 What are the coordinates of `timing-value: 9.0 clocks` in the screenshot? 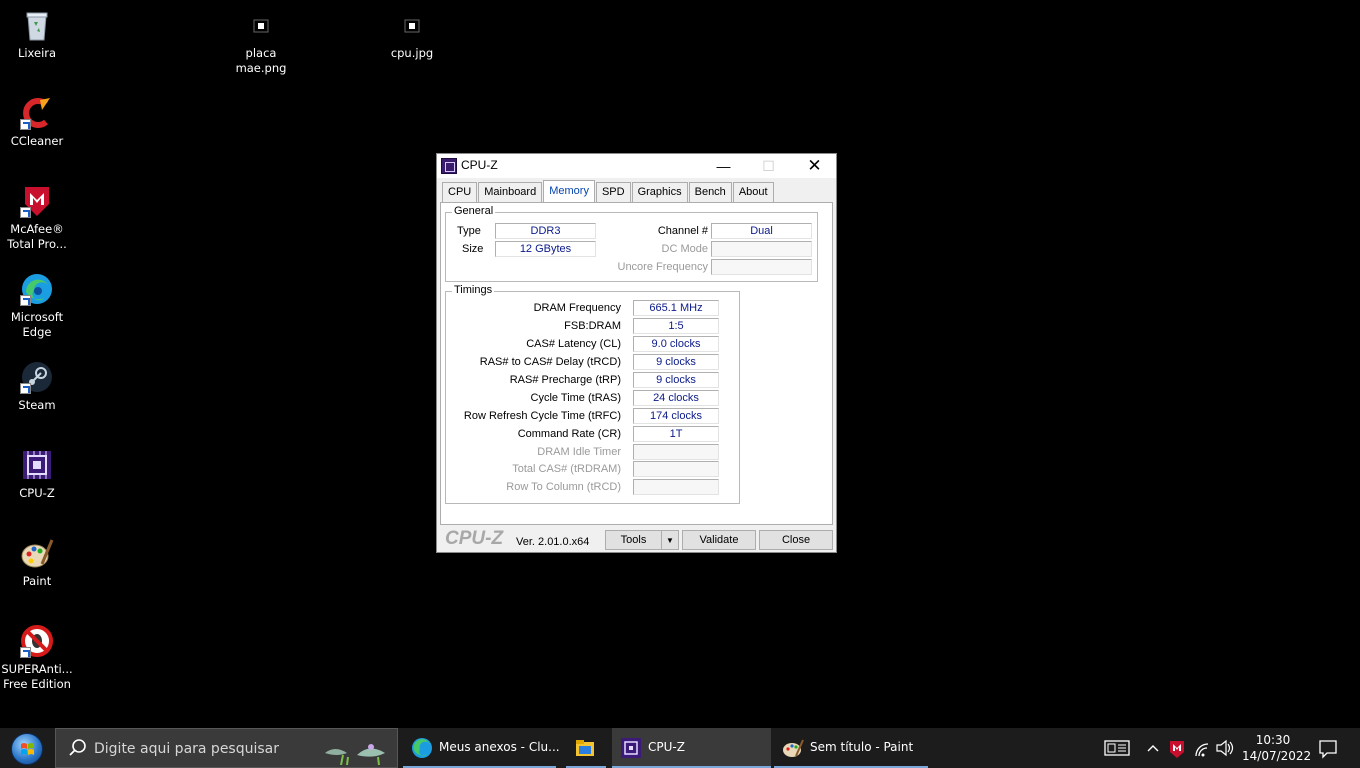 It's located at (676, 344).